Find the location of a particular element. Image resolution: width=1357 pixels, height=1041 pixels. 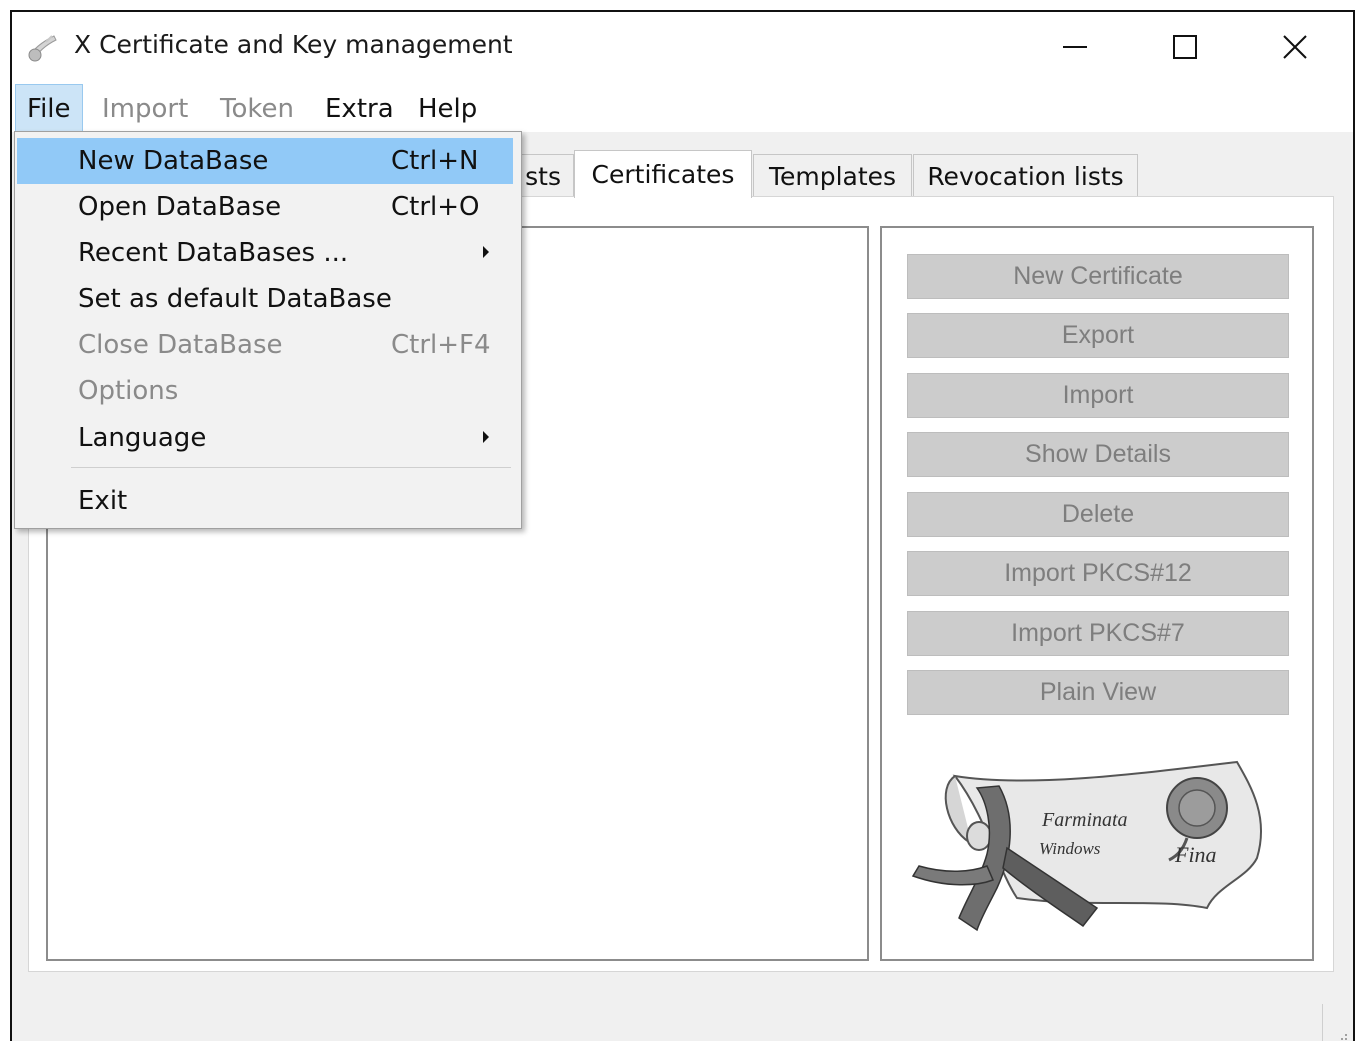

window-title: X Certificate and Key management is located at coordinates (293, 44).